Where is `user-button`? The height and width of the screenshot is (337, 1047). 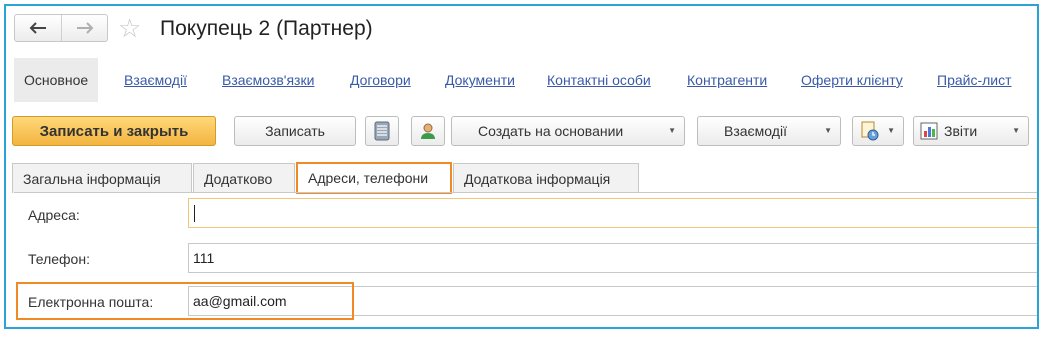
user-button is located at coordinates (428, 131).